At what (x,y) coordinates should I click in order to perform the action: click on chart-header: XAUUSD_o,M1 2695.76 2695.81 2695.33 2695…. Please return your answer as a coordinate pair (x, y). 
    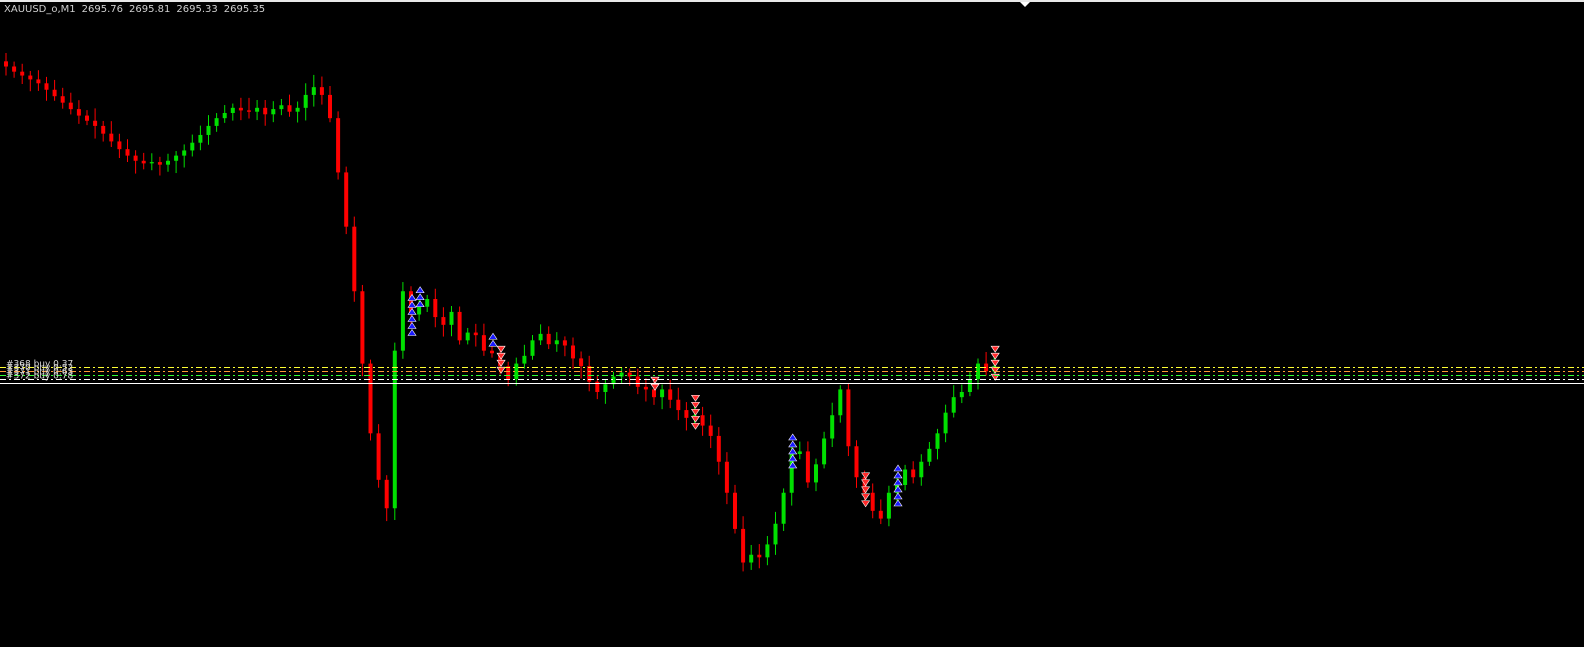
    Looking at the image, I should click on (134, 10).